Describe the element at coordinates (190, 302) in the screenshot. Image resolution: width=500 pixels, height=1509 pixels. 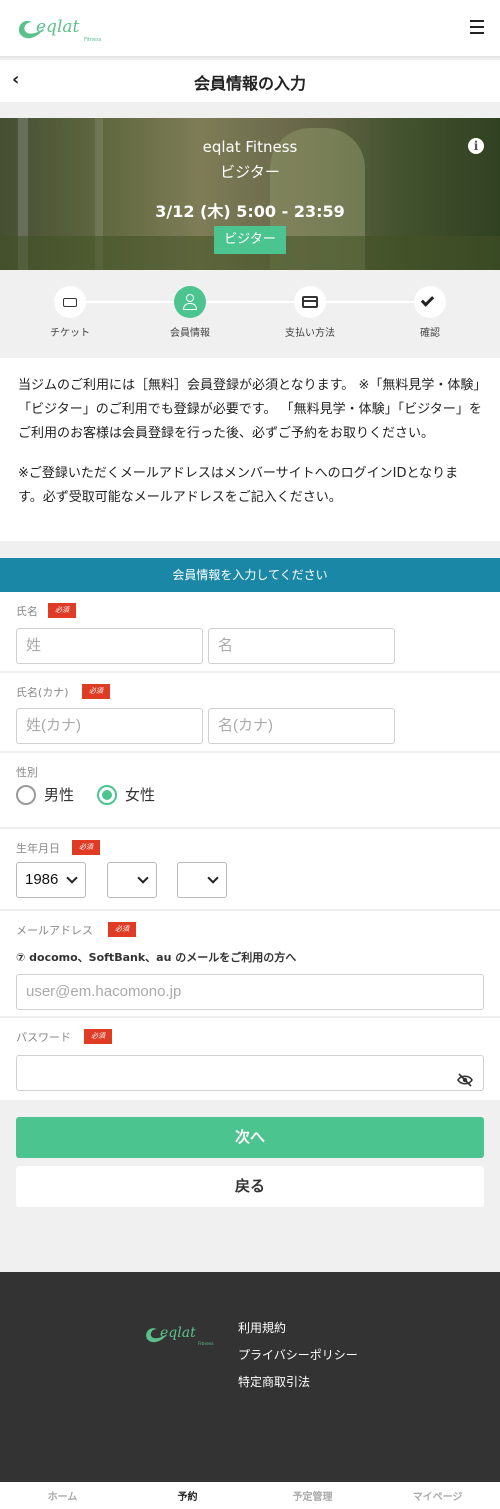
I see `user-icon` at that location.